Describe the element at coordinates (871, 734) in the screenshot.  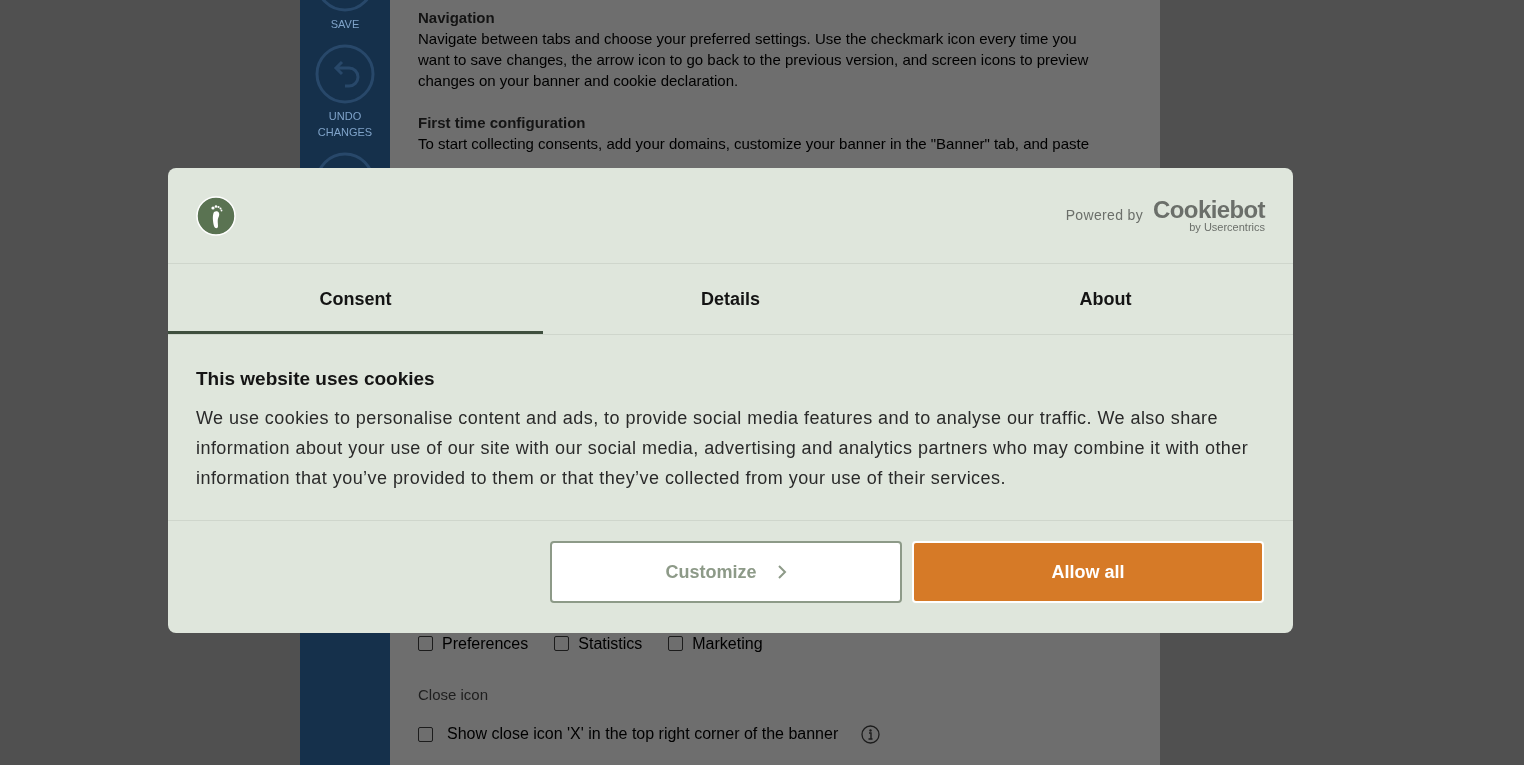
I see `info-icon` at that location.